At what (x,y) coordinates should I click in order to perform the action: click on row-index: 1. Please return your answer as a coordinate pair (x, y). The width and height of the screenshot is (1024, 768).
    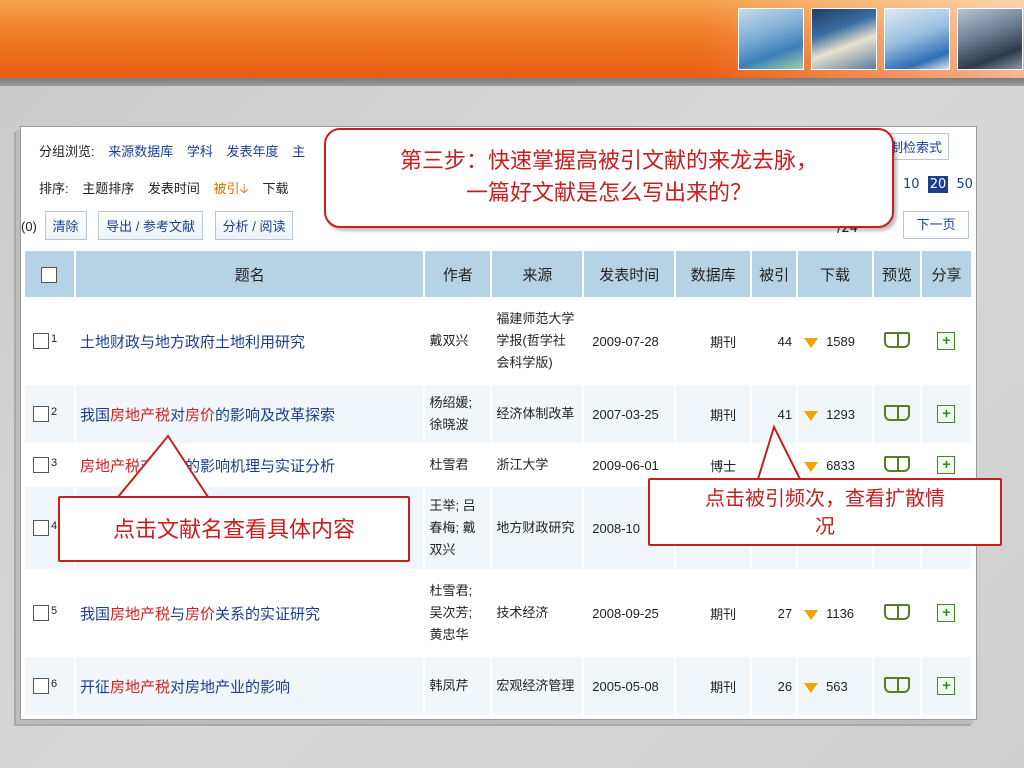
    Looking at the image, I should click on (54, 338).